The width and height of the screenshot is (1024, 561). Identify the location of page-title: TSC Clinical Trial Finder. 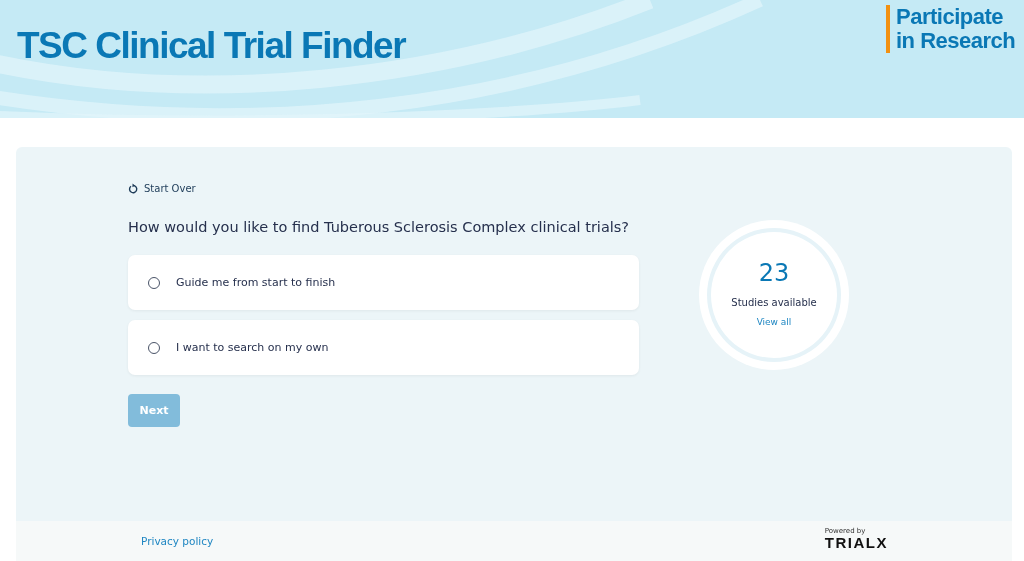
(211, 46).